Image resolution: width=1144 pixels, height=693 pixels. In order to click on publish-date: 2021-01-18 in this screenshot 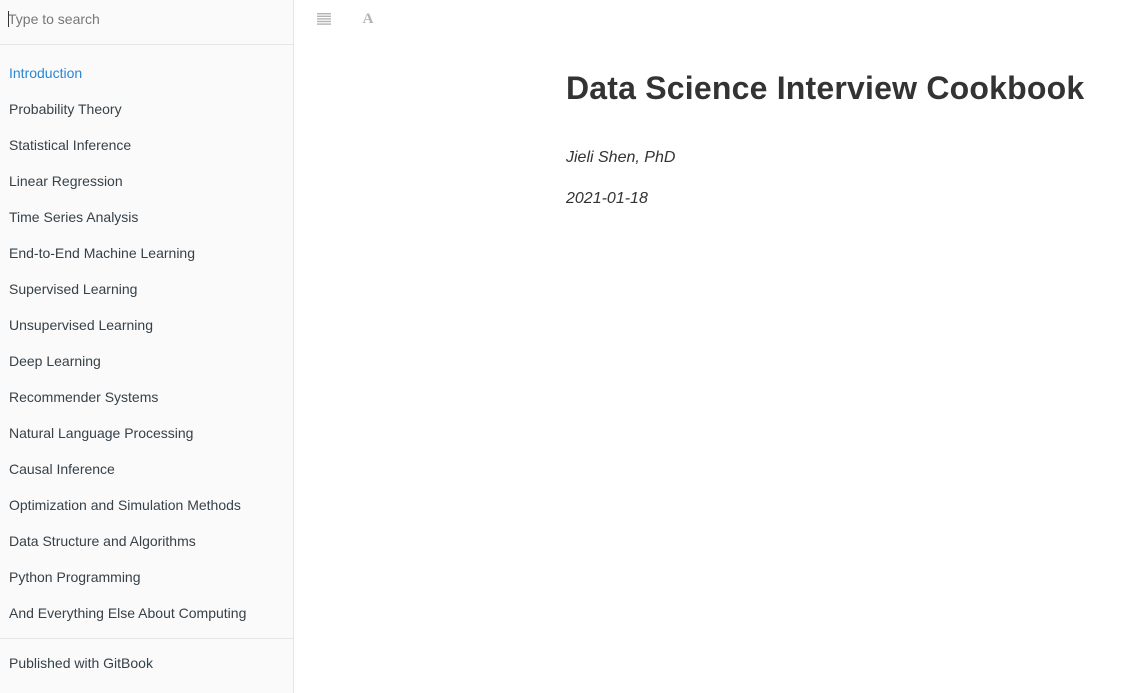, I will do `click(607, 198)`.